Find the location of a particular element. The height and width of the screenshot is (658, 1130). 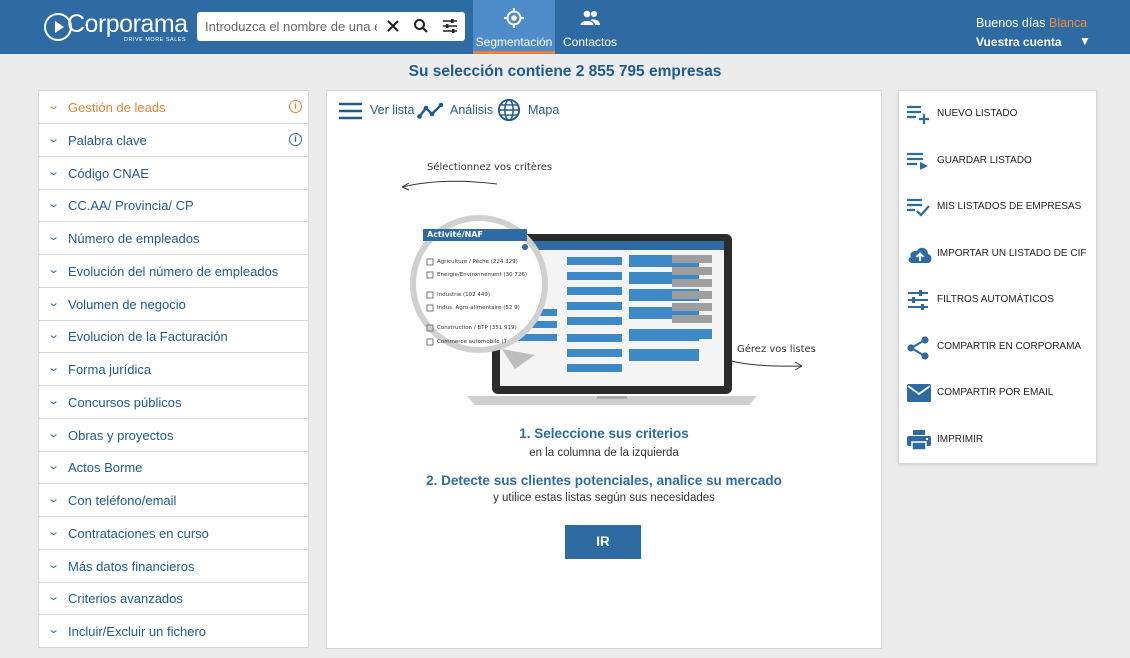

analysis-icon is located at coordinates (430, 110).